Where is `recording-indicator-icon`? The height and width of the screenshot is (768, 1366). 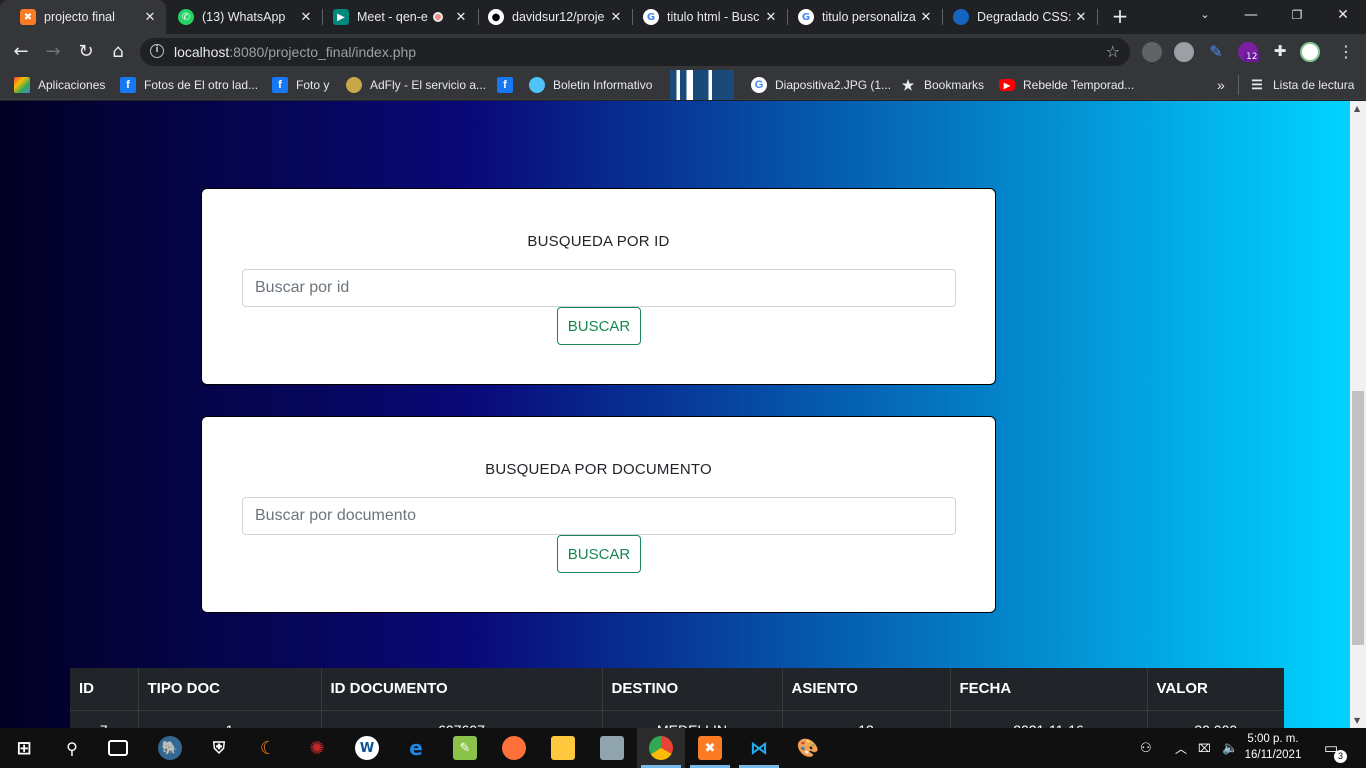 recording-indicator-icon is located at coordinates (438, 17).